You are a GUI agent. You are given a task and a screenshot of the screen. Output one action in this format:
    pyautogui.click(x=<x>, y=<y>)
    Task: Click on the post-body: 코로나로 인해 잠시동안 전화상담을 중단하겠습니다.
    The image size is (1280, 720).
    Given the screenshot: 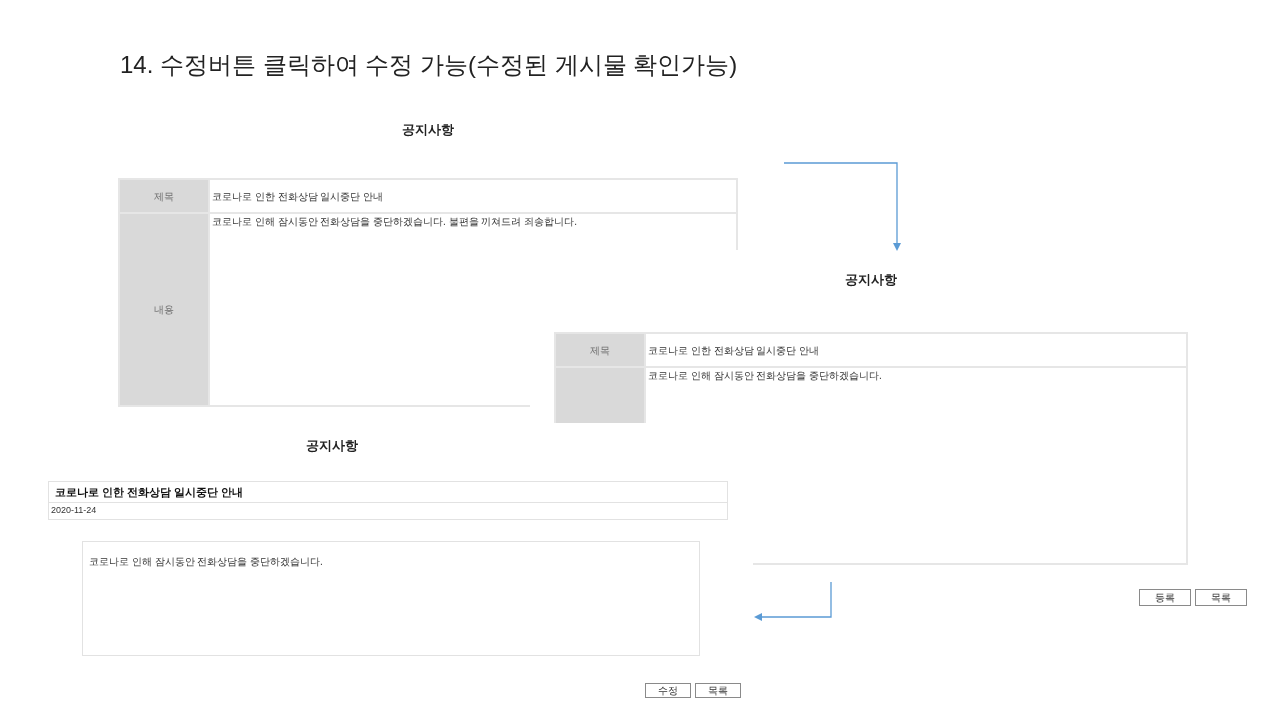 What is the action you would take?
    pyautogui.click(x=206, y=561)
    